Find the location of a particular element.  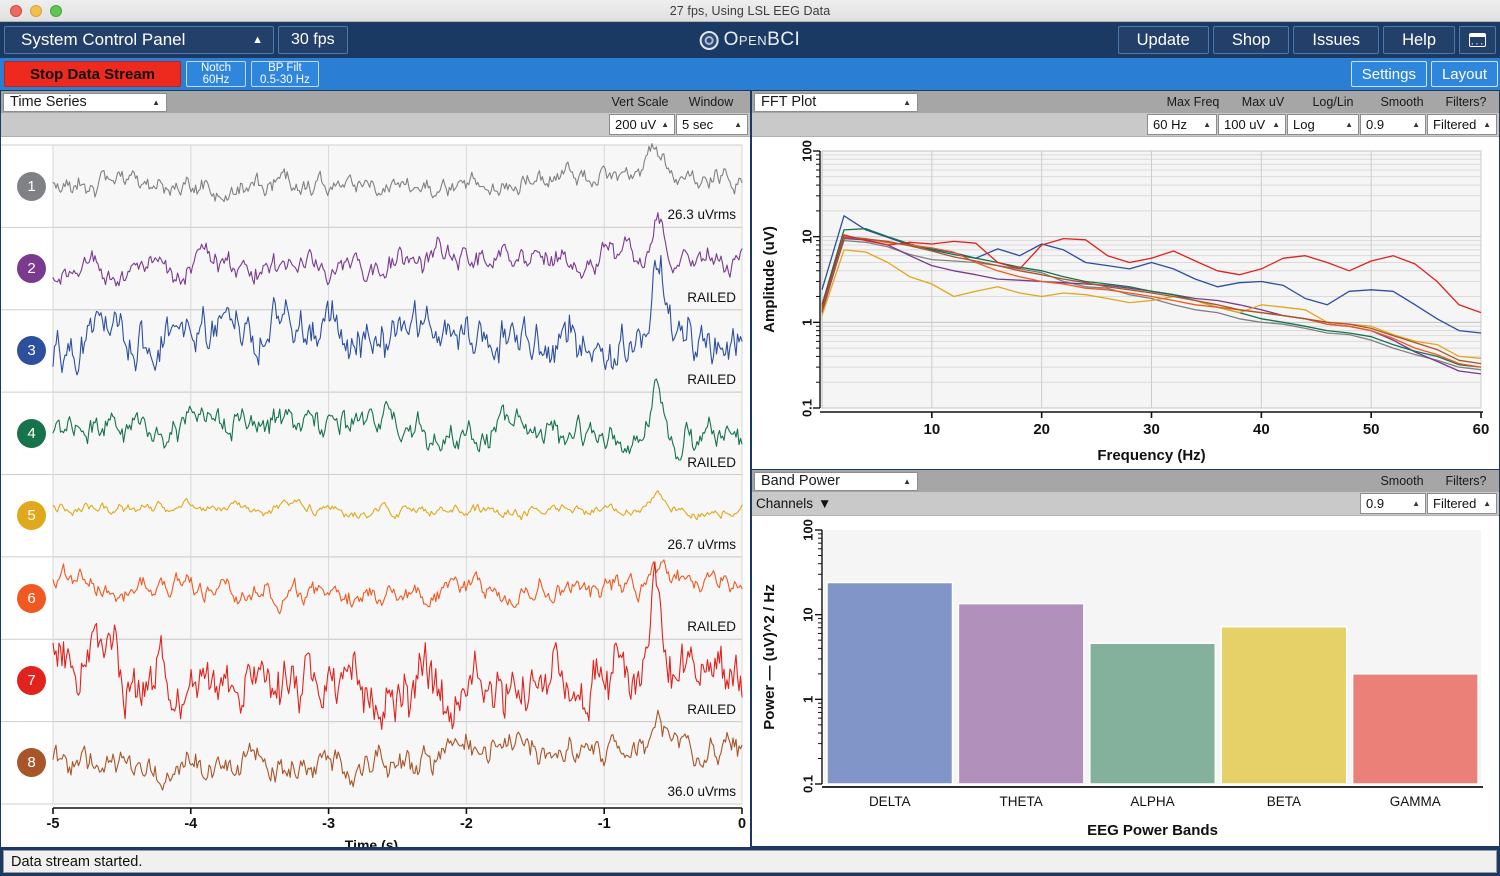

channel-badge-1: 1 is located at coordinates (31, 186).